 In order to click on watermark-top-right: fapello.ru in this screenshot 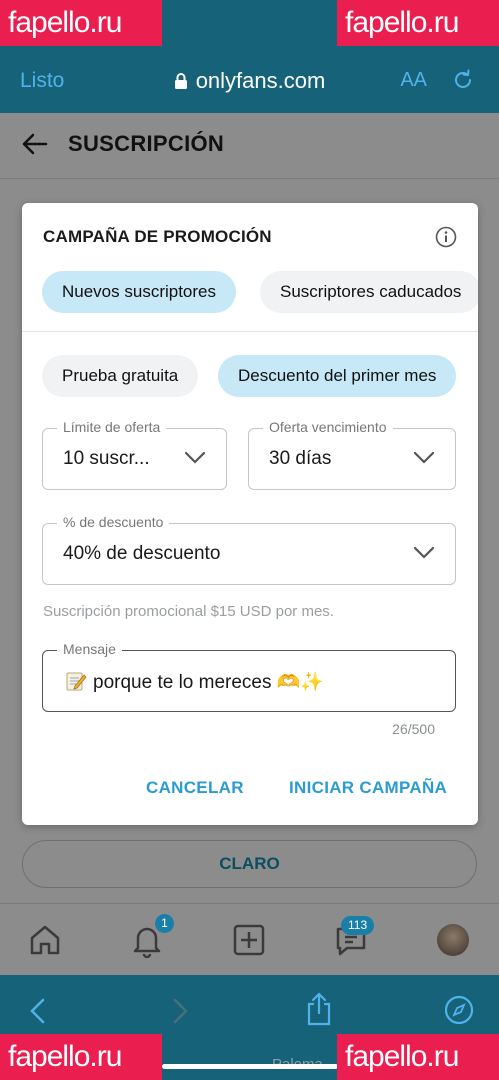, I will do `click(418, 23)`.